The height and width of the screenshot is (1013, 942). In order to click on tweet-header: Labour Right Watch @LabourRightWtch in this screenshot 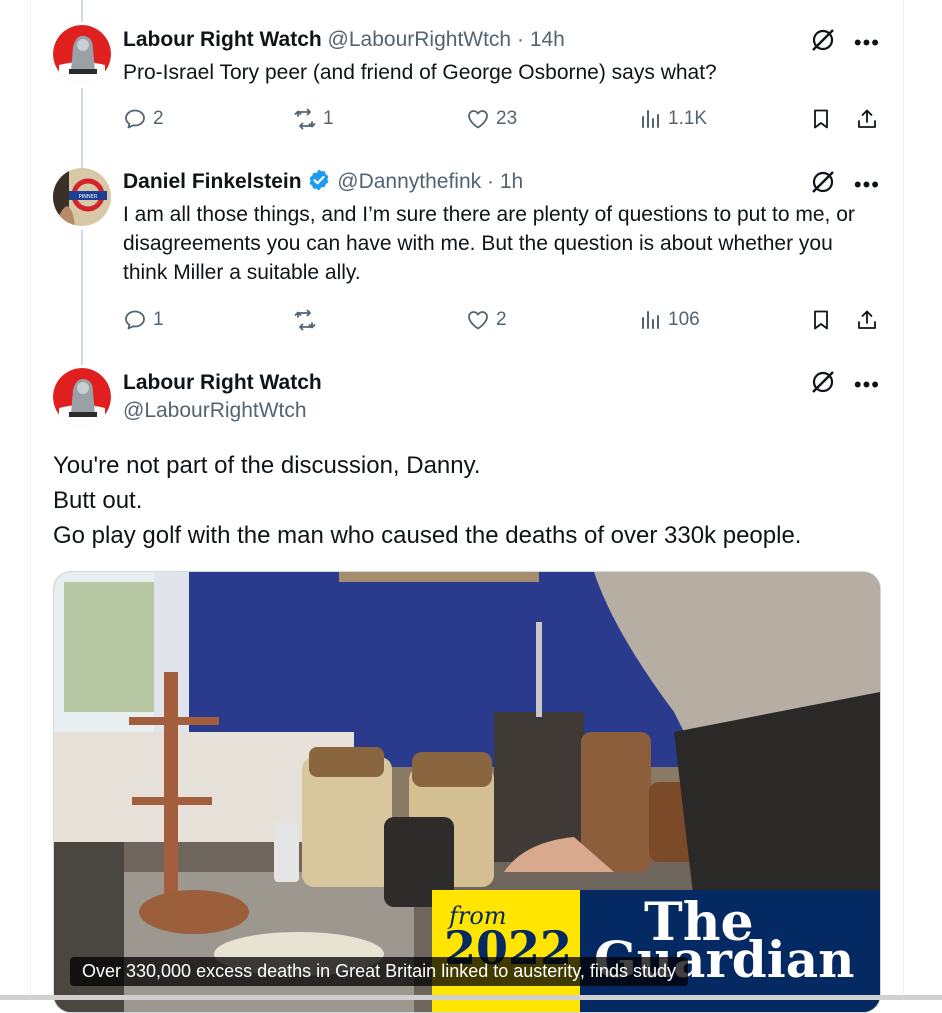, I will do `click(222, 397)`.